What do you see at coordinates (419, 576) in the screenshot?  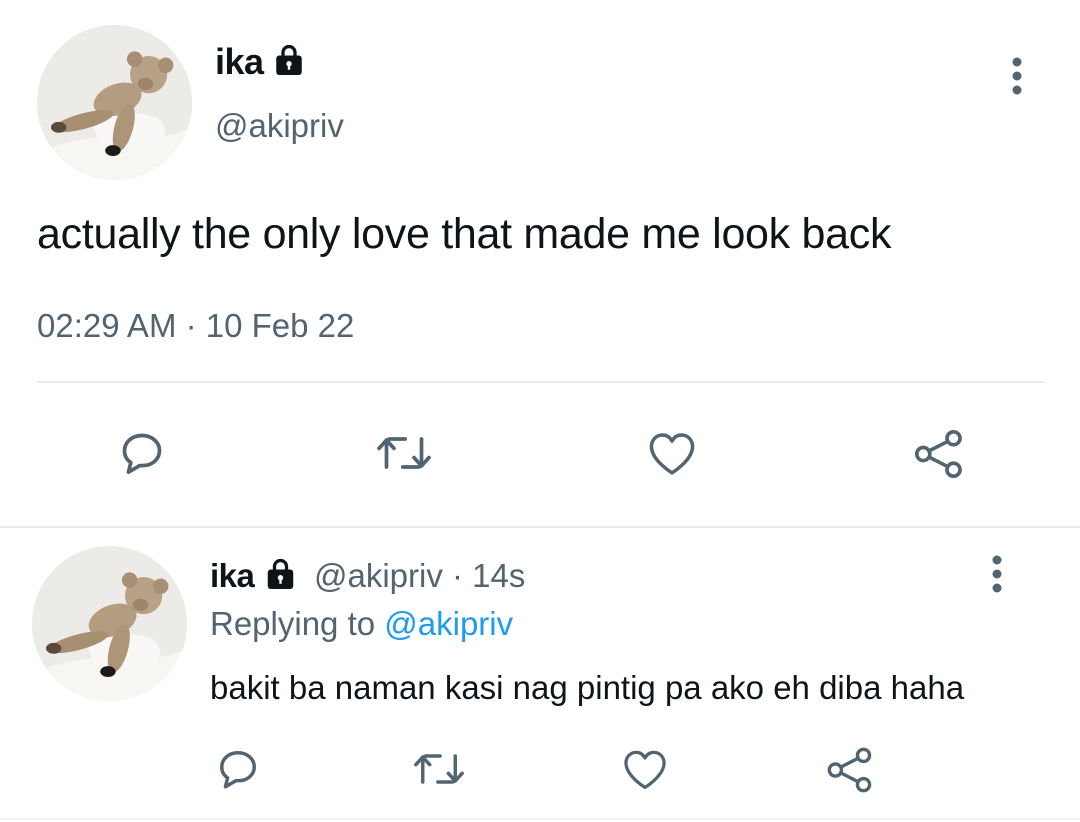 I see `reply-handle-time: @akipriv · 14s` at bounding box center [419, 576].